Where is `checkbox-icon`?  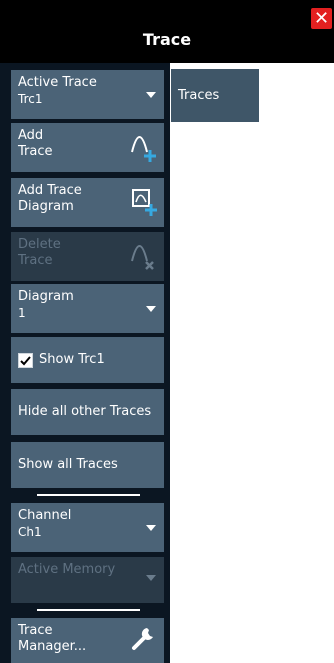
checkbox-icon is located at coordinates (25, 360).